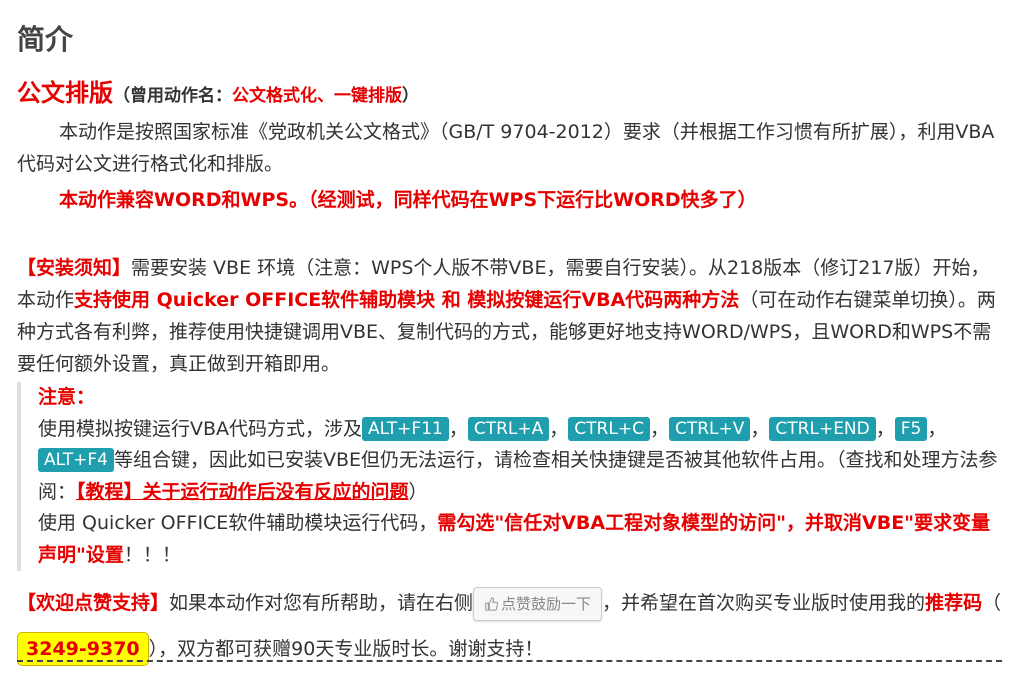  Describe the element at coordinates (76, 460) in the screenshot. I see `key-badge: ALT+F4` at that location.